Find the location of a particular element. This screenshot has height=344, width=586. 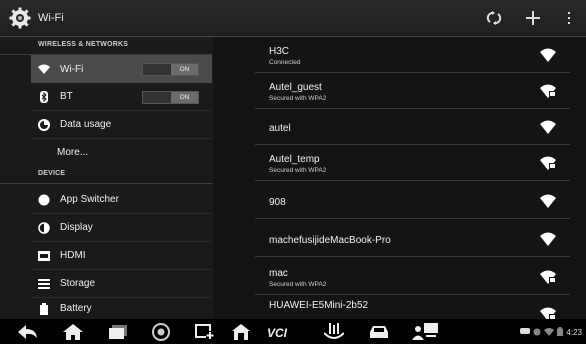

display-icon is located at coordinates (44, 228).